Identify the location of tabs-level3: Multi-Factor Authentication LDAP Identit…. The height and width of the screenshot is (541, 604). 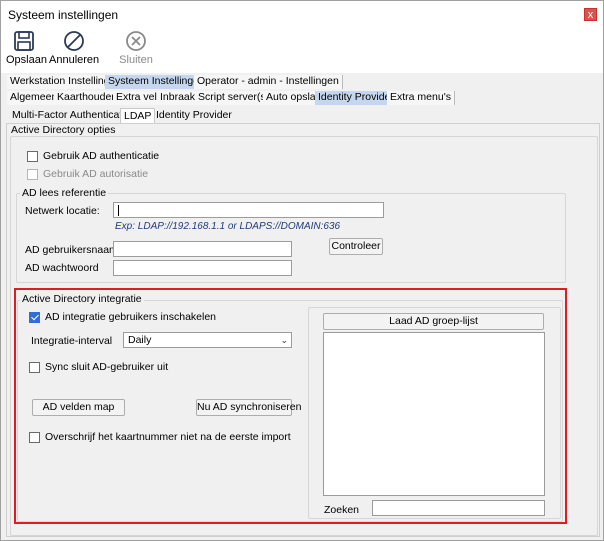
(302, 116).